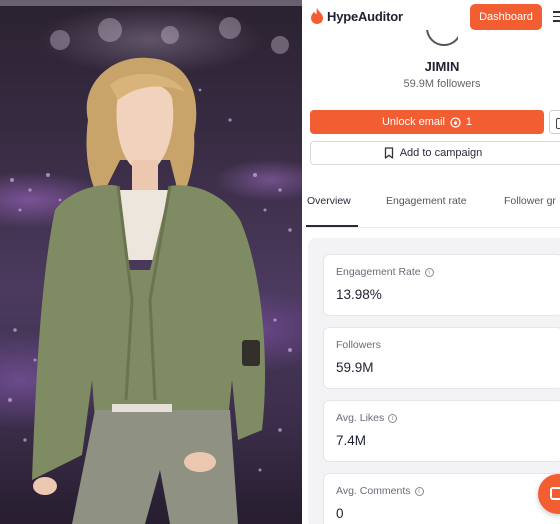 This screenshot has width=560, height=524. What do you see at coordinates (360, 418) in the screenshot?
I see `metric-label: Avg. Likes` at bounding box center [360, 418].